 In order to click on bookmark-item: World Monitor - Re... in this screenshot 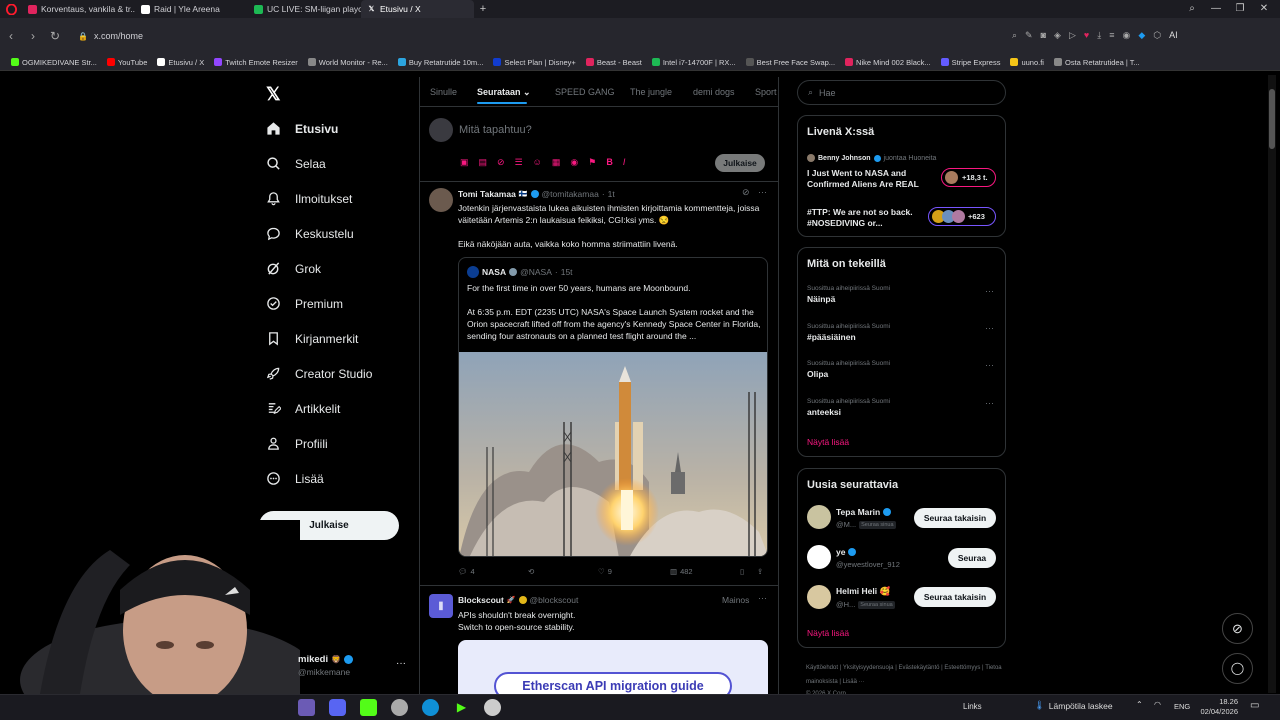, I will do `click(348, 62)`.